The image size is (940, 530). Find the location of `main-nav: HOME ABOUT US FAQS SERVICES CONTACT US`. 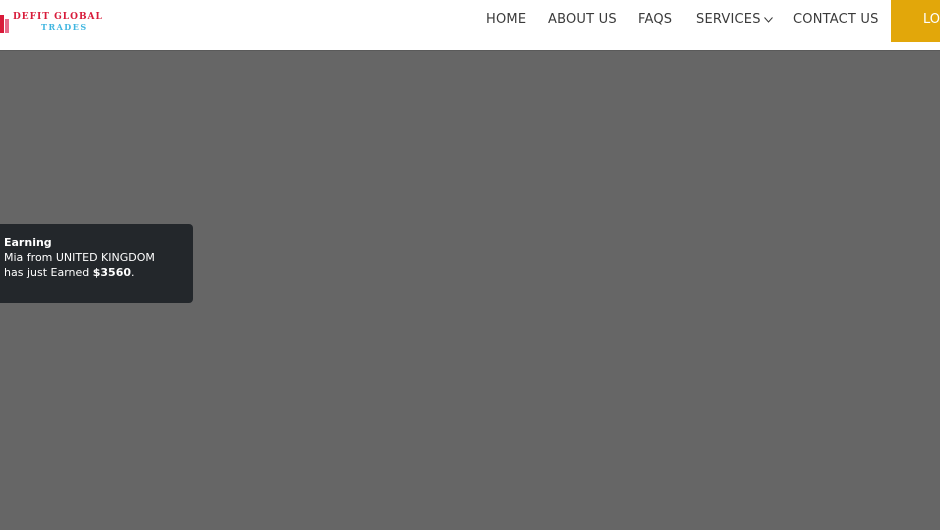

main-nav: HOME ABOUT US FAQS SERVICES CONTACT US is located at coordinates (470, 20).